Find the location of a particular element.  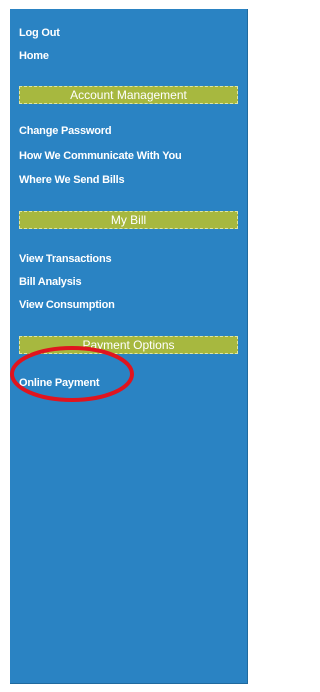

view-transactions-link: View Transactions is located at coordinates (65, 259).